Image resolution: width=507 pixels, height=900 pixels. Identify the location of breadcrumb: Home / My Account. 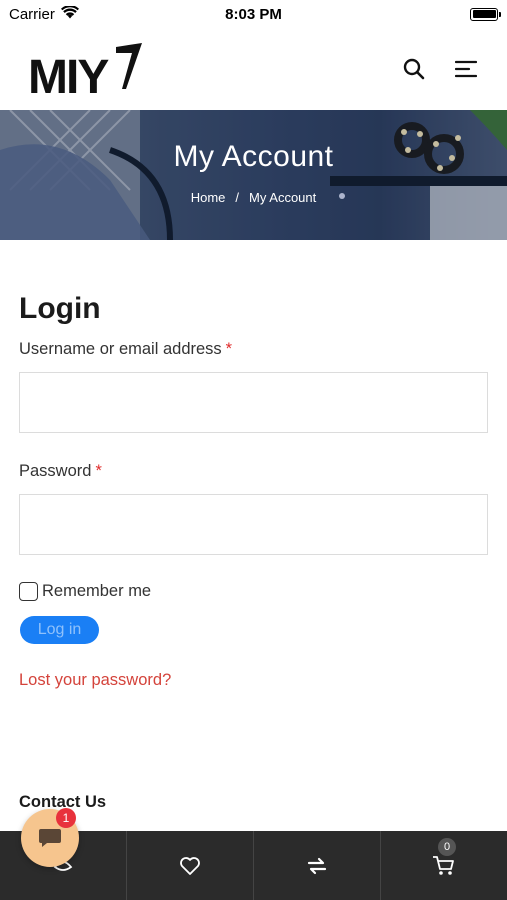
(253, 197).